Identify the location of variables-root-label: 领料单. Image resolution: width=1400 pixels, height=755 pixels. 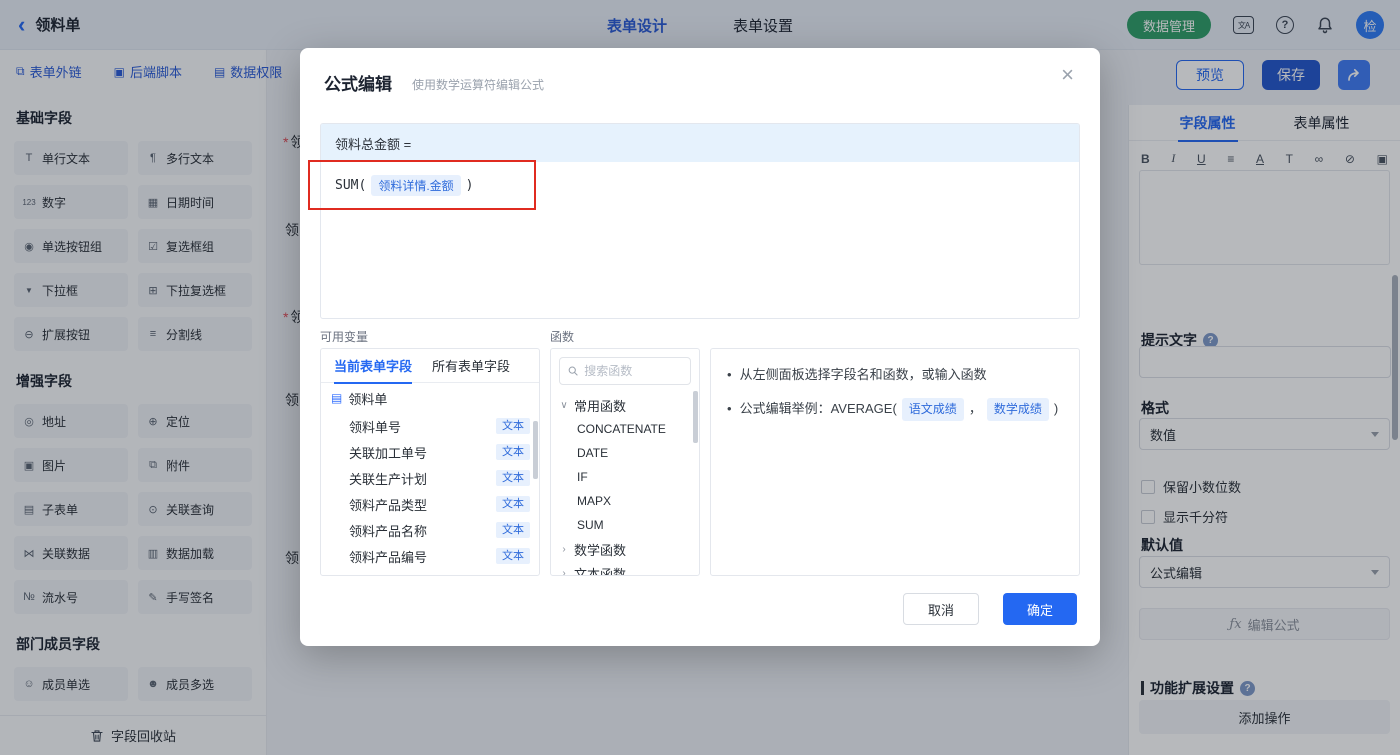
(368, 399).